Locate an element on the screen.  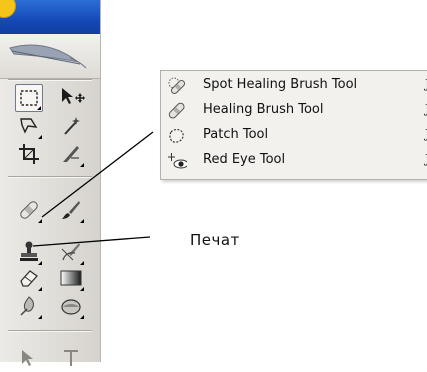
callout-label-stamp: Печат is located at coordinates (215, 240).